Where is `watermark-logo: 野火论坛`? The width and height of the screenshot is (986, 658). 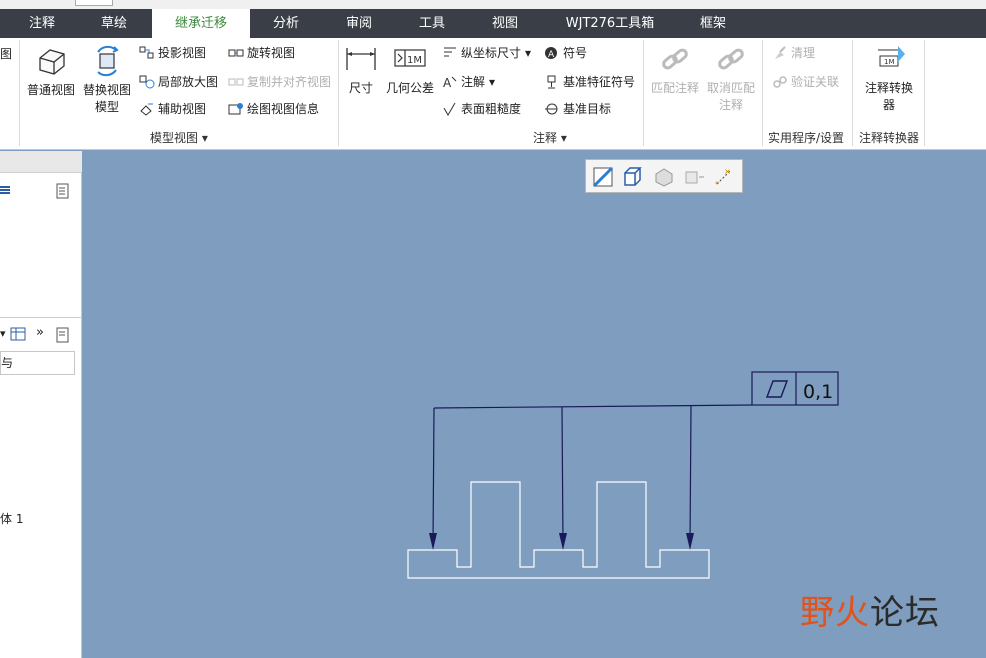 watermark-logo: 野火论坛 is located at coordinates (870, 609).